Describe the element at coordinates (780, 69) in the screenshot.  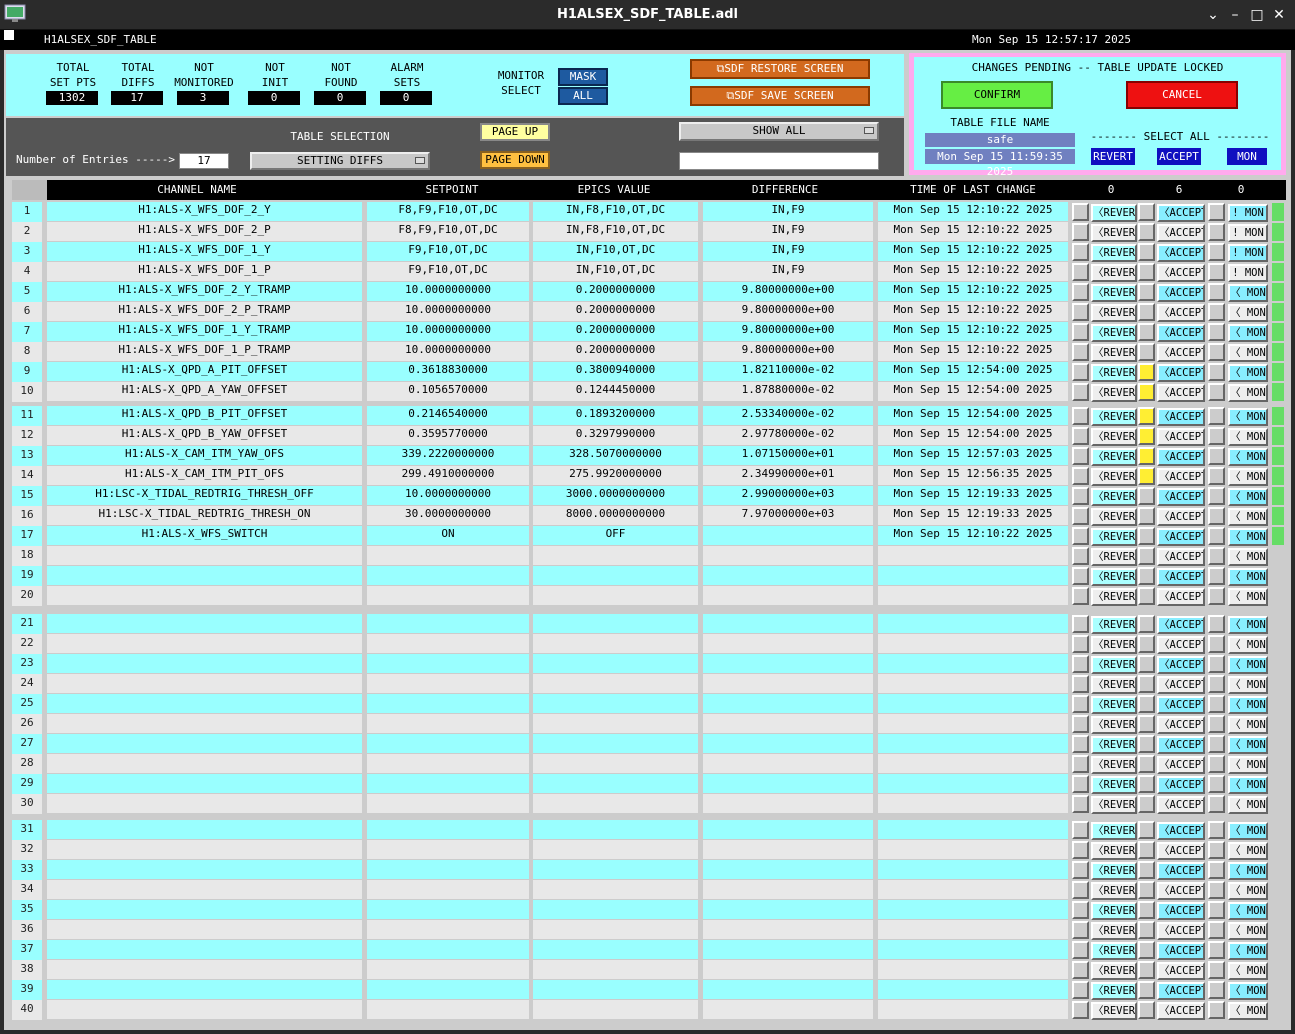
I see `sdf-restore-button: ⧉SDF RESTORE SCREEN` at that location.